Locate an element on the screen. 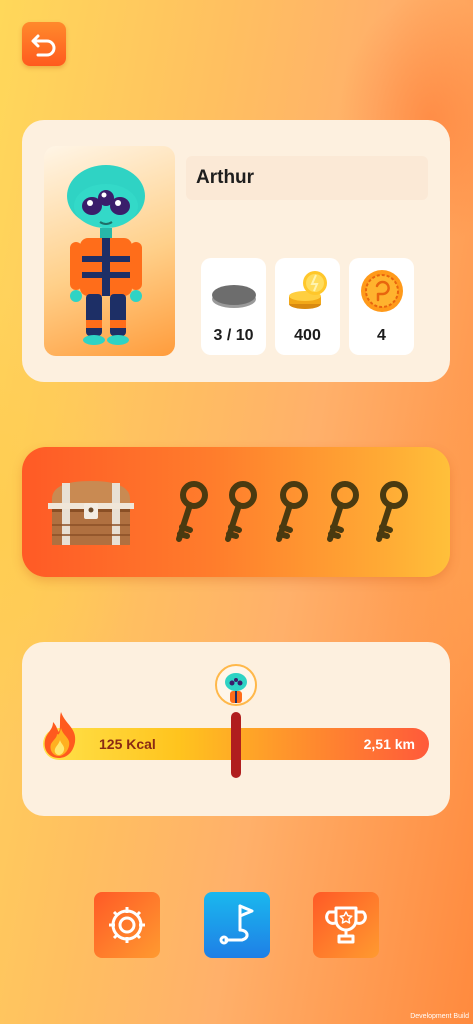  coins-stat: 400 is located at coordinates (307, 306).